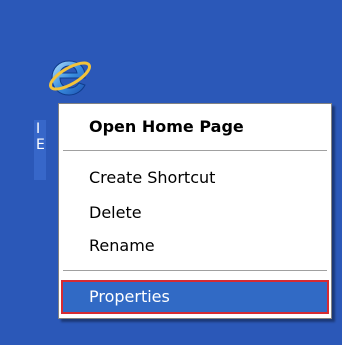  I want to click on menu-item-open-home-page: Open Home Page, so click(195, 127).